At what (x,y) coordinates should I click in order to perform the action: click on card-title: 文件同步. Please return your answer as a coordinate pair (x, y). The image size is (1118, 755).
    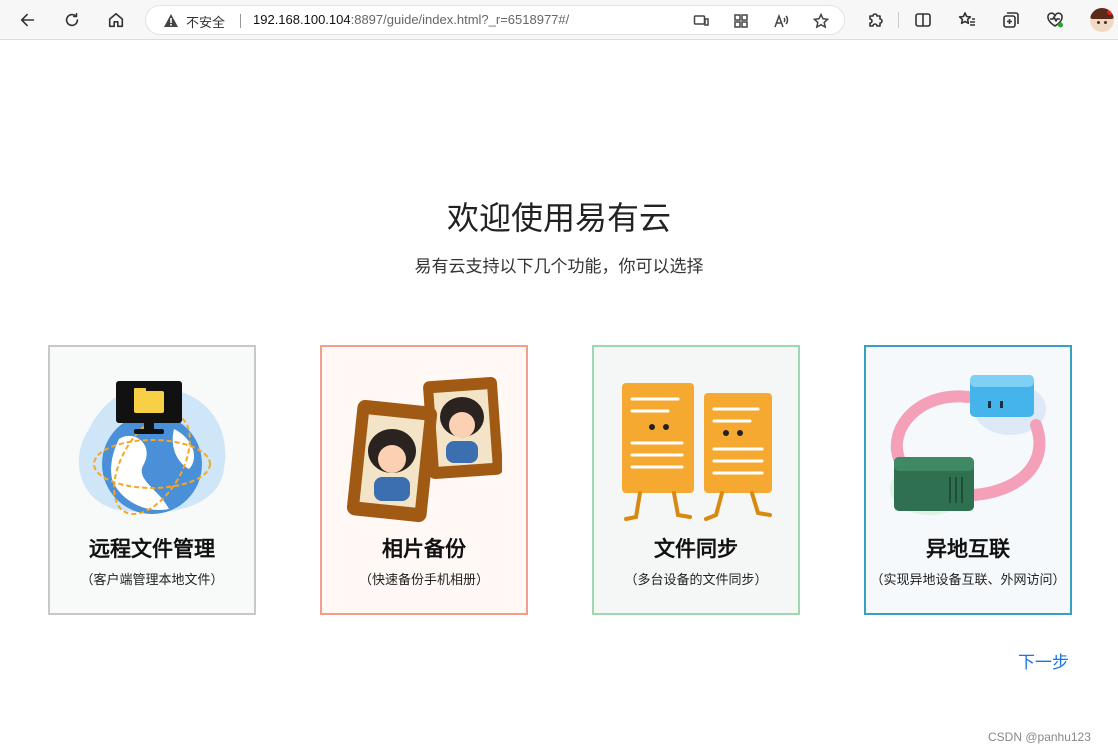
    Looking at the image, I should click on (696, 549).